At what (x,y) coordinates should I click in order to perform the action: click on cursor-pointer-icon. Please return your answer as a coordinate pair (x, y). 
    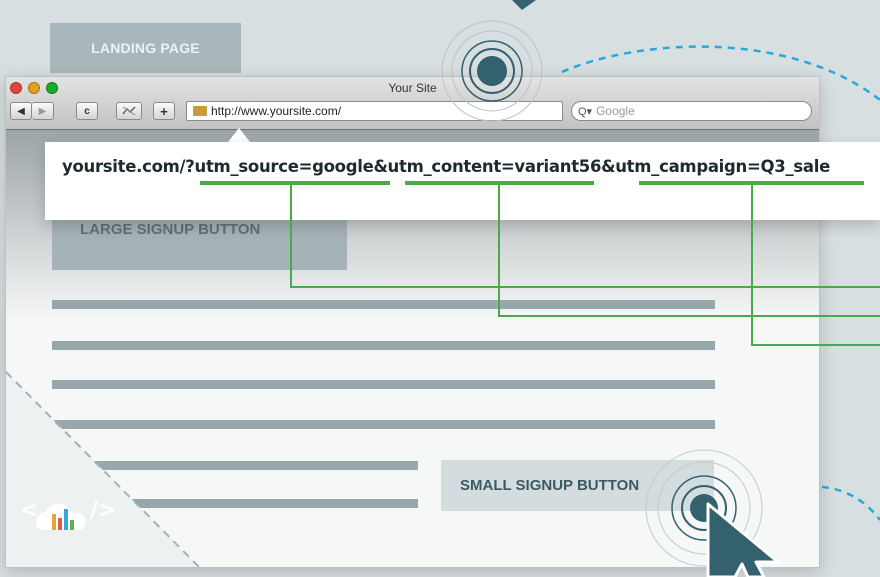
    Looking at the image, I should click on (743, 539).